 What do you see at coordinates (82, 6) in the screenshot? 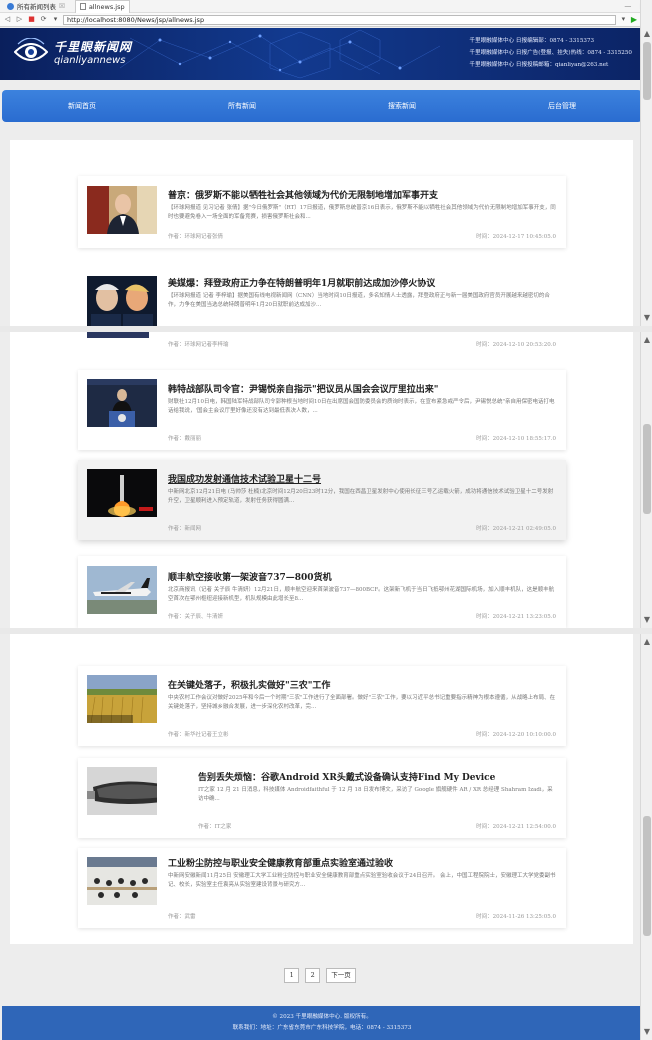
I see `document-icon` at bounding box center [82, 6].